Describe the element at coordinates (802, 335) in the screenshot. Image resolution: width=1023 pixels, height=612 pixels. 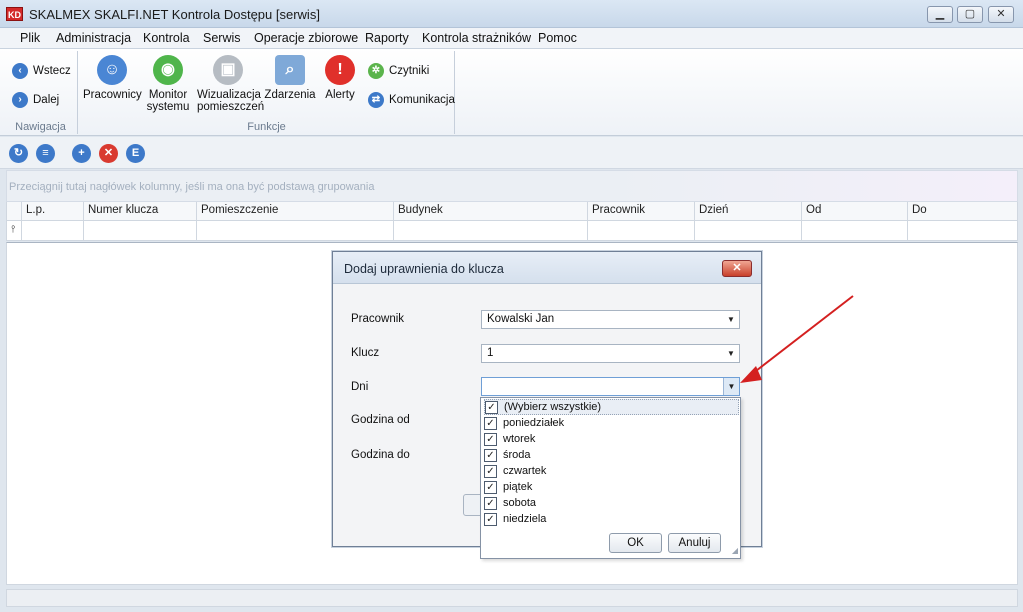
I see `arrow-shaft` at that location.